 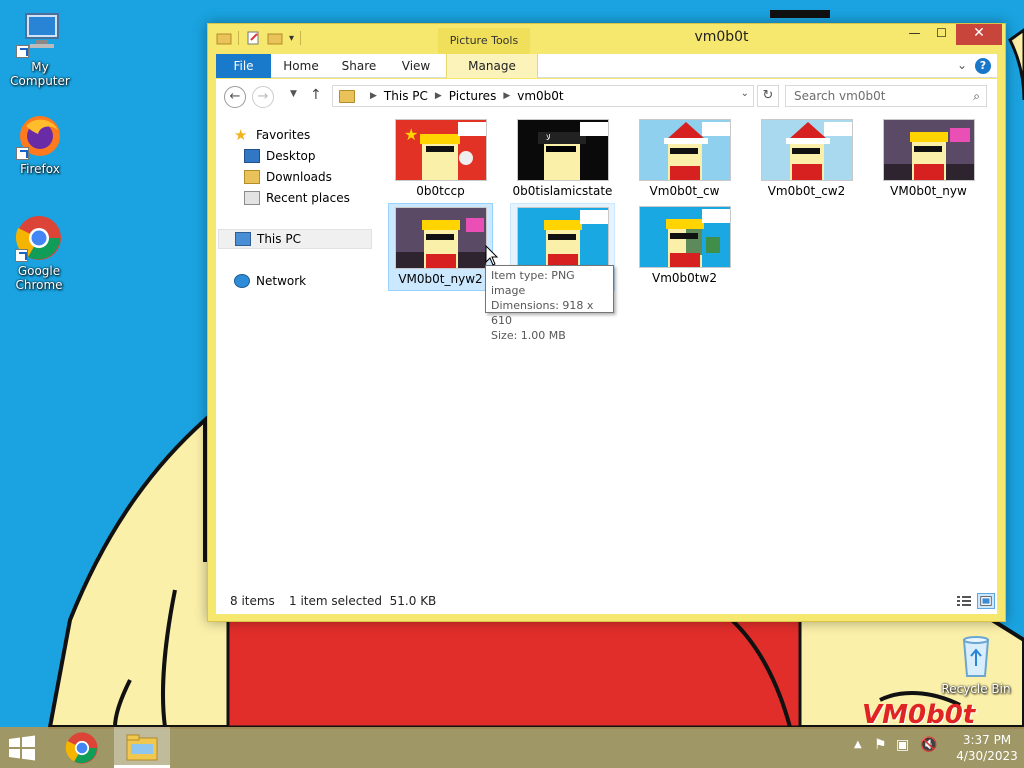 What do you see at coordinates (840, 96) in the screenshot?
I see `search-placeholder: Search vm0b0t` at bounding box center [840, 96].